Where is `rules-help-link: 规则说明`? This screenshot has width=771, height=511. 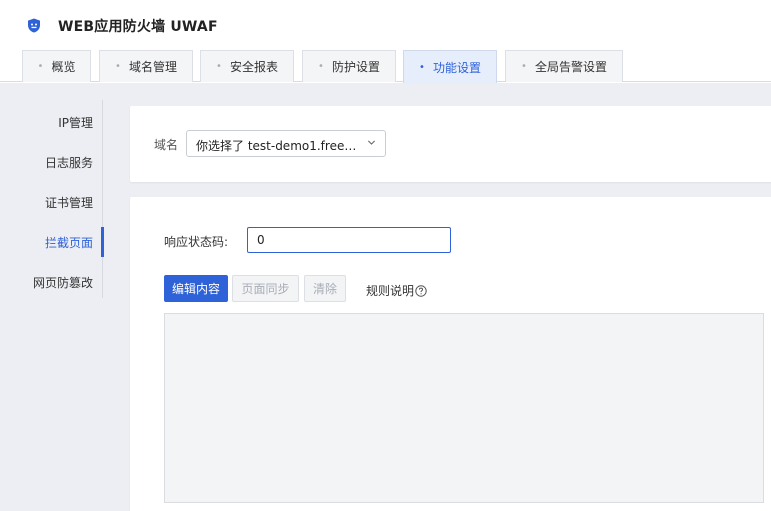 rules-help-link: 规则说明 is located at coordinates (396, 290).